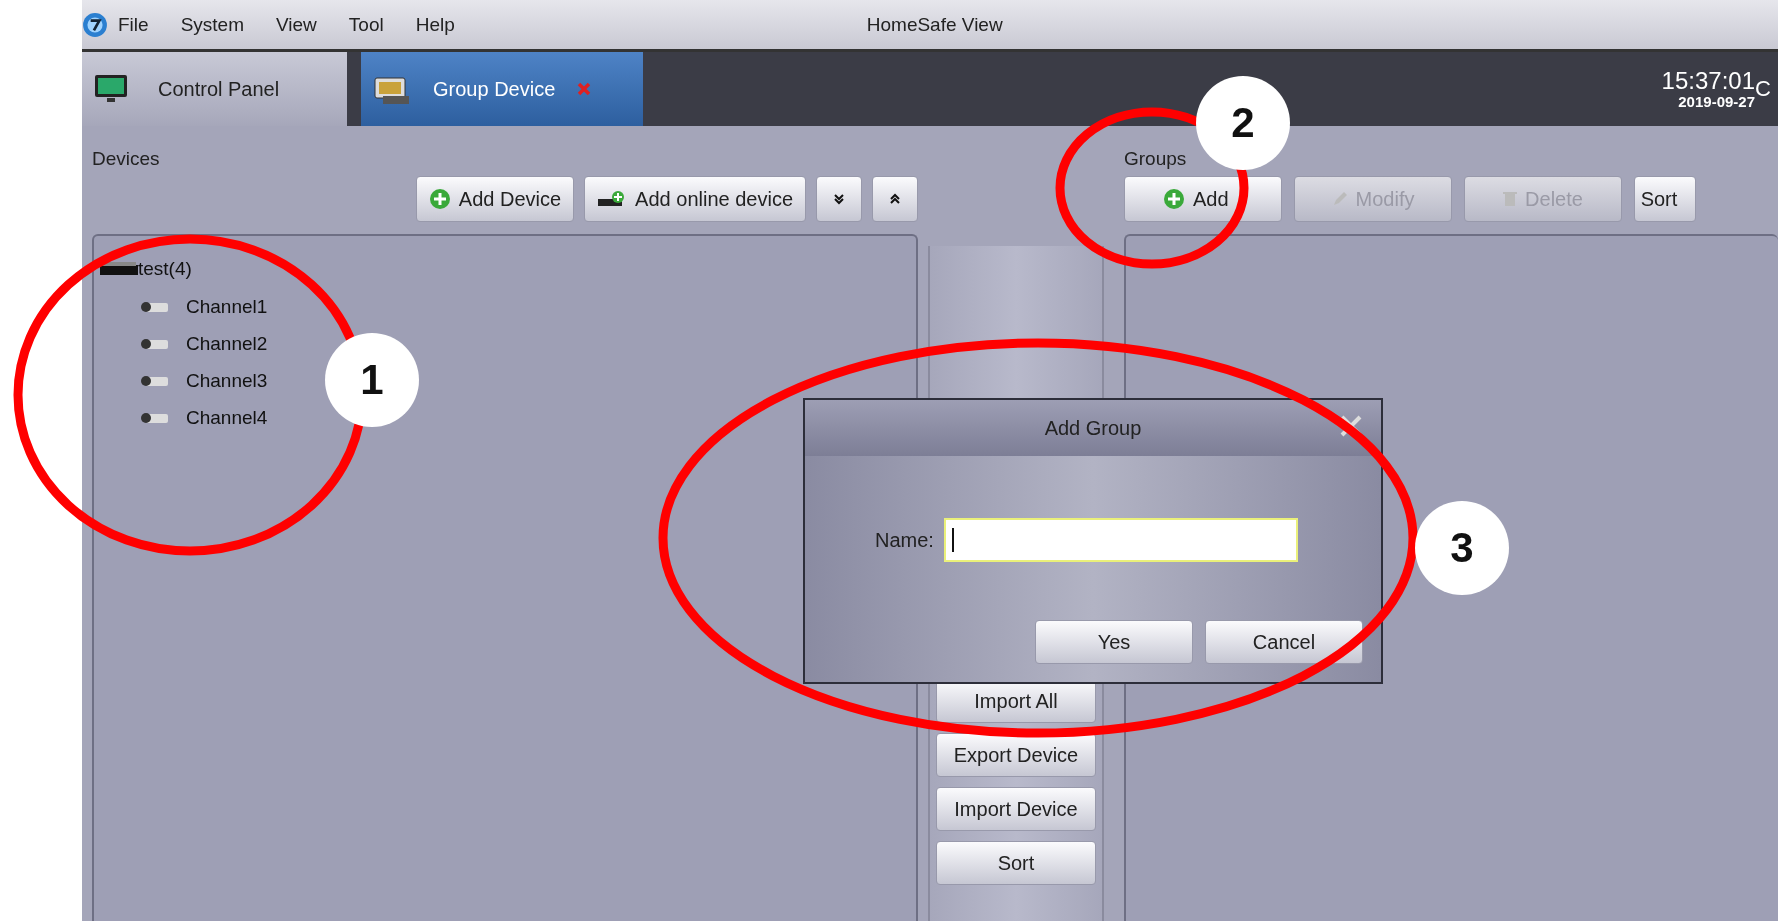 The image size is (1778, 921). Describe the element at coordinates (1510, 199) in the screenshot. I see `trash-icon` at that location.